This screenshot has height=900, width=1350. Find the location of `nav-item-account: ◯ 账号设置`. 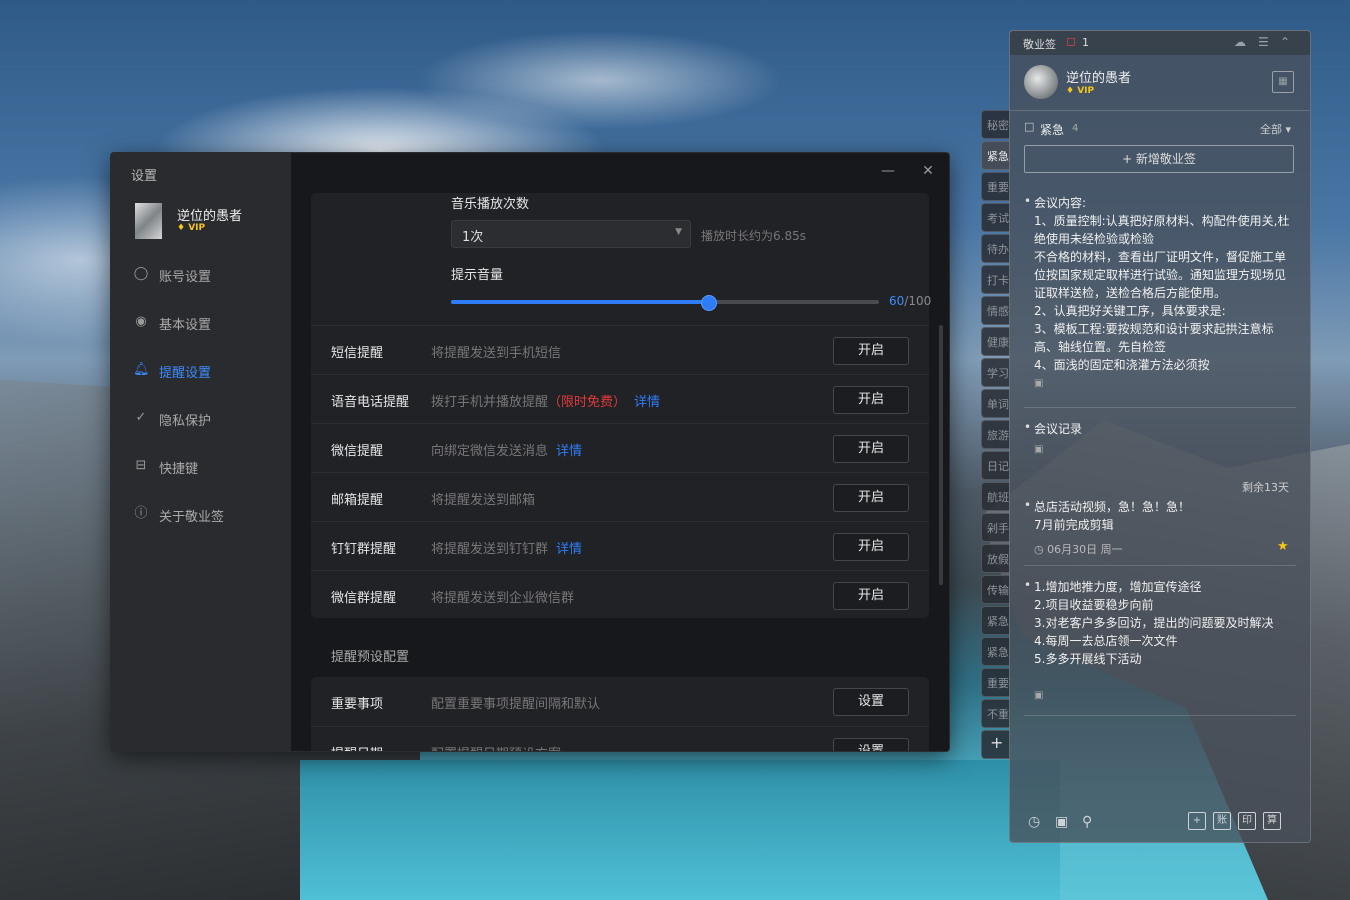

nav-item-account: ◯ 账号设置 is located at coordinates (208, 275).